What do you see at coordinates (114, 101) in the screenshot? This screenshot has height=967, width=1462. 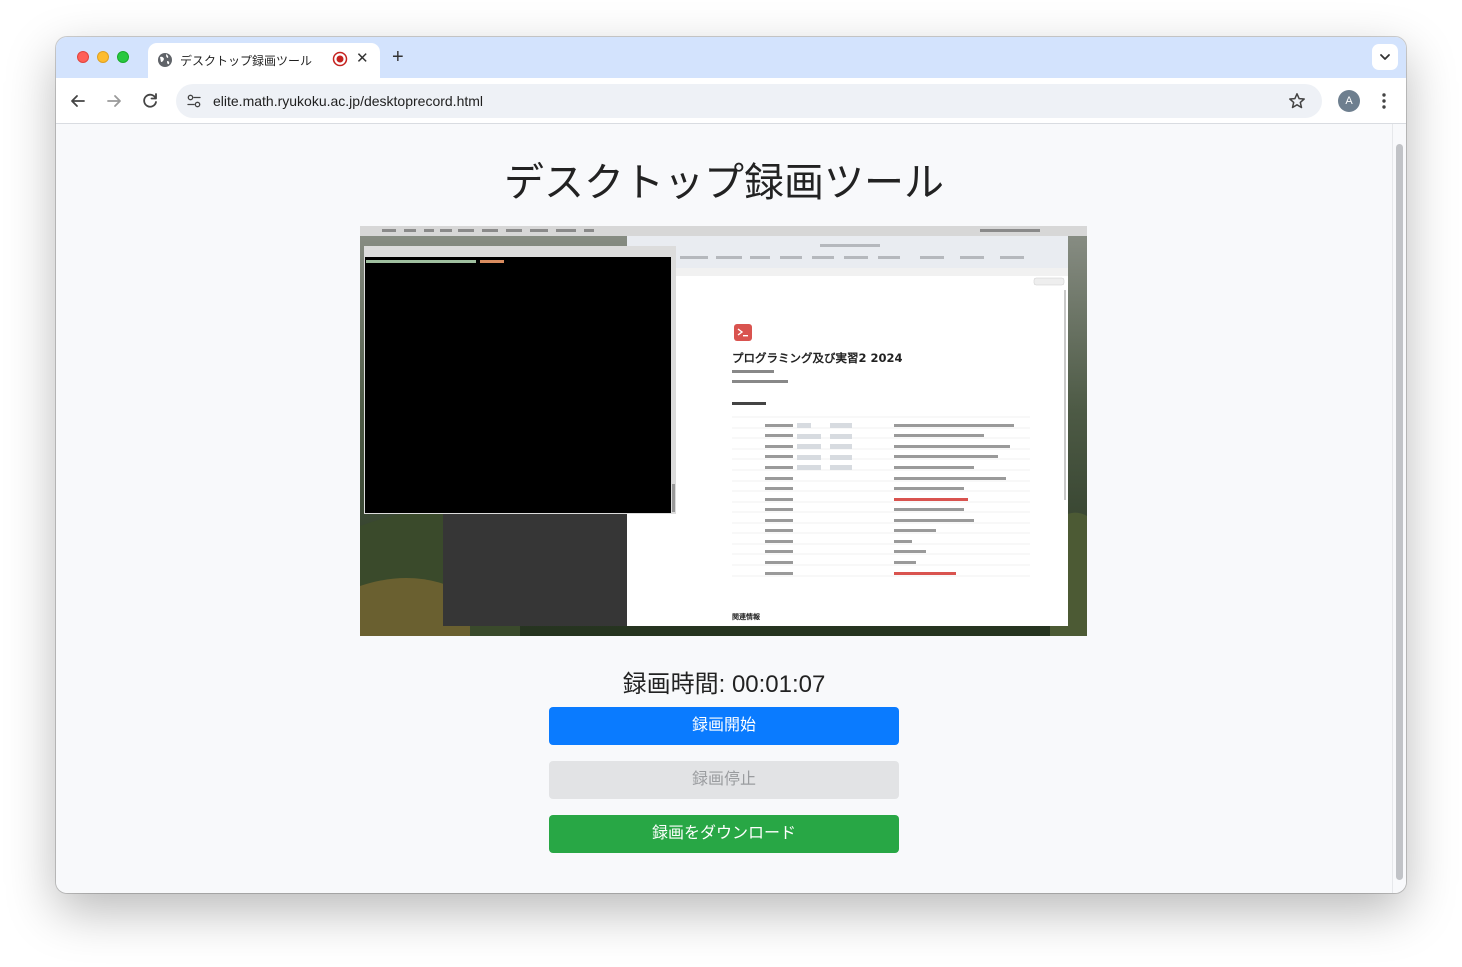 I see `forward-arrow-icon` at bounding box center [114, 101].